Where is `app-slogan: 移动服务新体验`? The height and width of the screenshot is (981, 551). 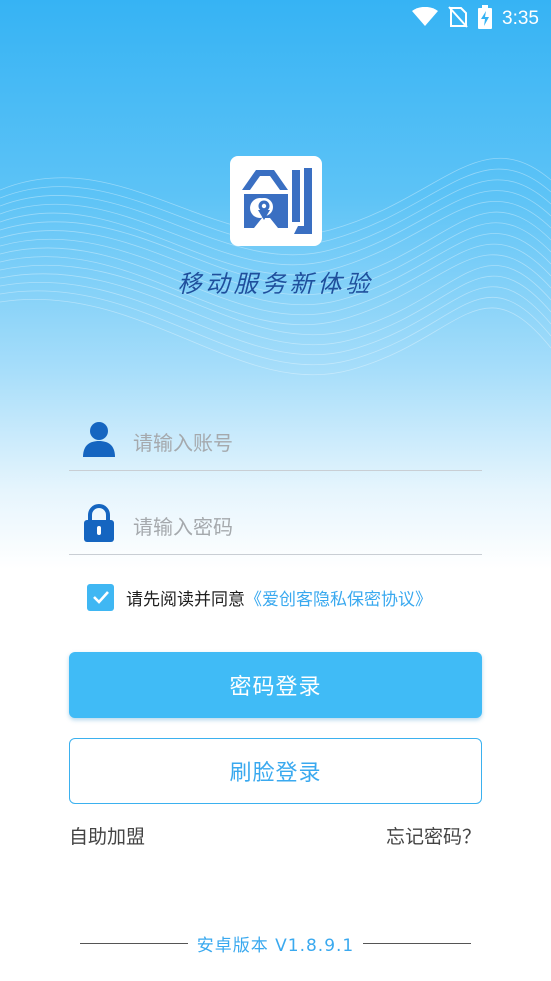
app-slogan: 移动服务新体验 is located at coordinates (275, 284).